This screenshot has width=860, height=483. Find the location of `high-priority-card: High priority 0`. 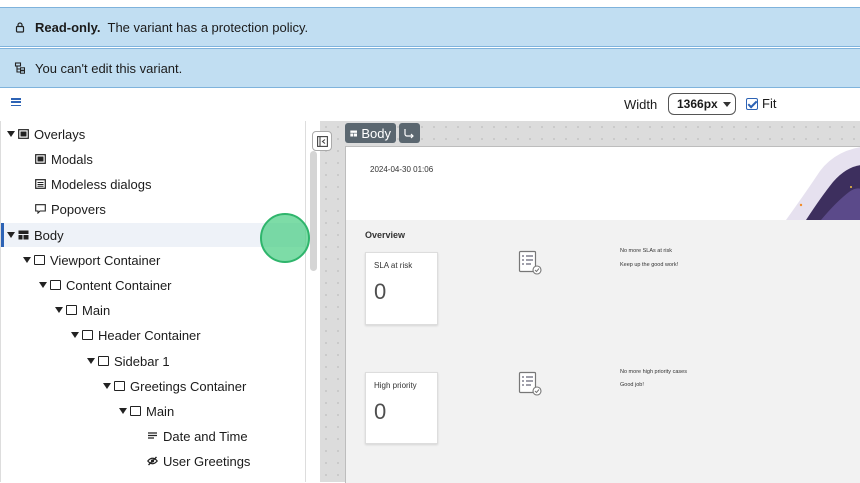

high-priority-card: High priority 0 is located at coordinates (401, 408).